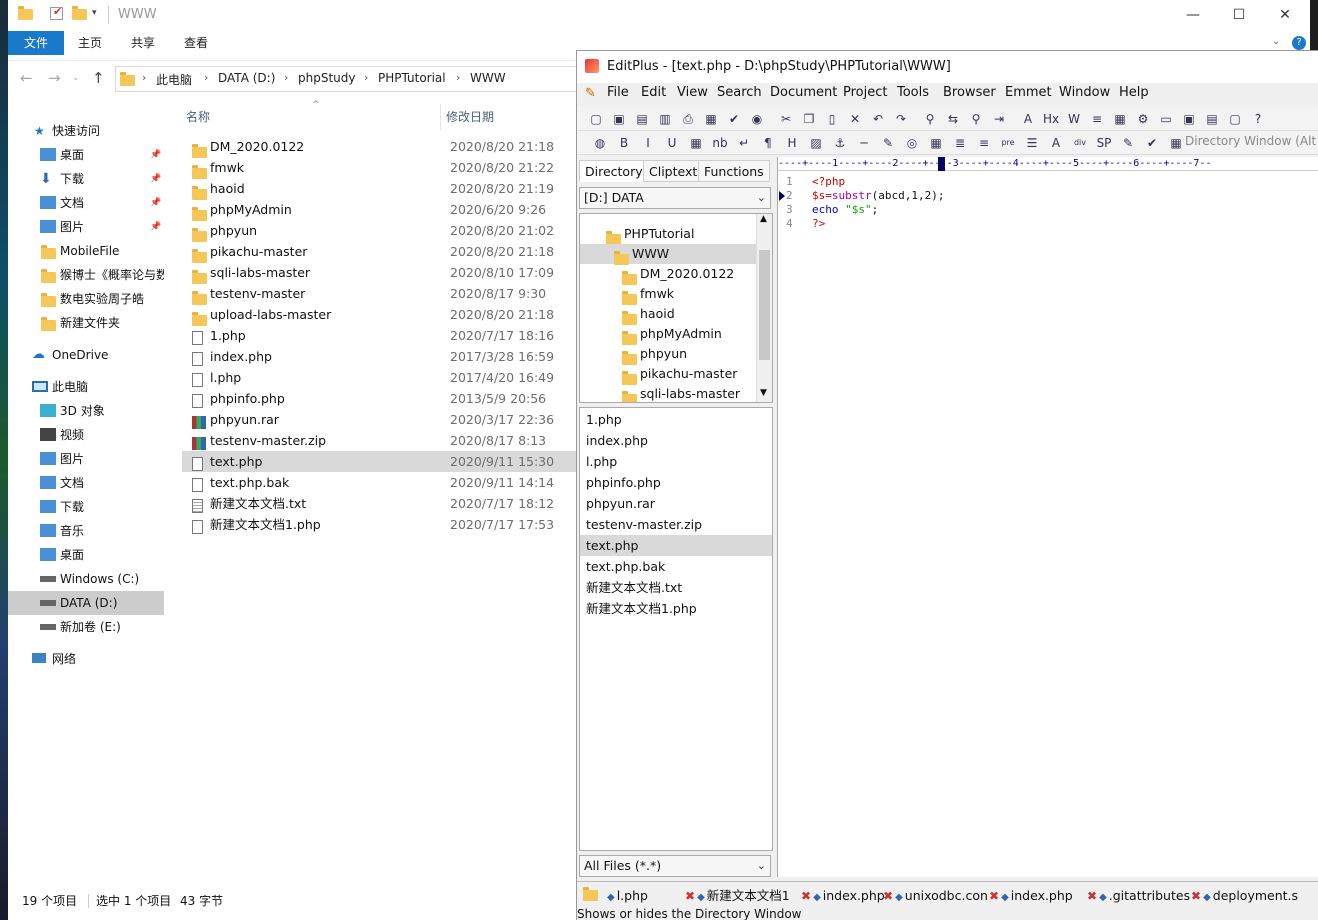 Image resolution: width=1318 pixels, height=920 pixels. What do you see at coordinates (901, 119) in the screenshot?
I see `redo-icon: ↷` at bounding box center [901, 119].